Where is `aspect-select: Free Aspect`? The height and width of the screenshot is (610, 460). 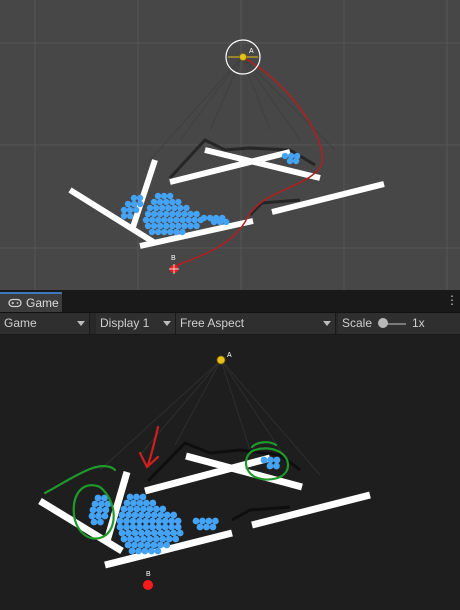
aspect-select: Free Aspect is located at coordinates (256, 323).